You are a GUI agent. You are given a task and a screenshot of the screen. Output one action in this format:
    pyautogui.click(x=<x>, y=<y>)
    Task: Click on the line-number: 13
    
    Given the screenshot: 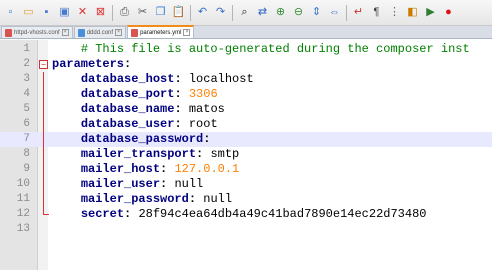 What is the action you would take?
    pyautogui.click(x=23, y=229)
    